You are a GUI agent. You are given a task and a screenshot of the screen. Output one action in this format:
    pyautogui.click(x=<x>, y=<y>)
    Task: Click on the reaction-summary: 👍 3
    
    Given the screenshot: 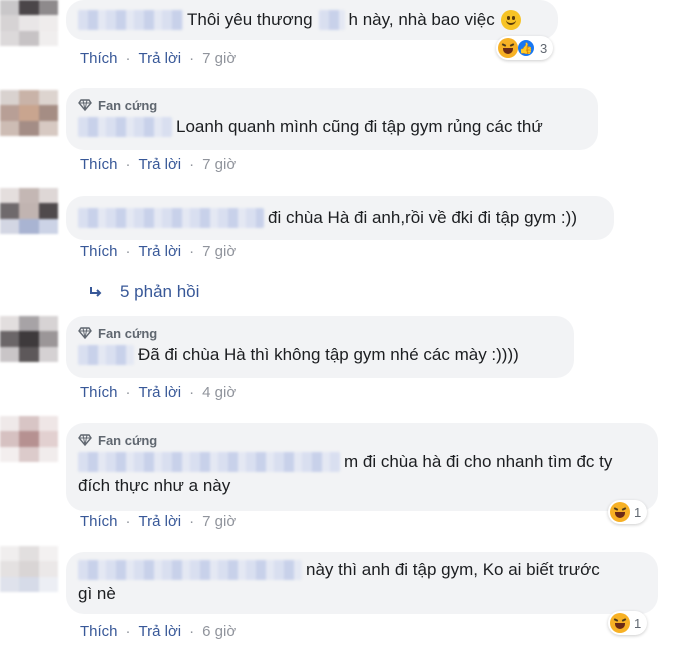 What is the action you would take?
    pyautogui.click(x=525, y=48)
    